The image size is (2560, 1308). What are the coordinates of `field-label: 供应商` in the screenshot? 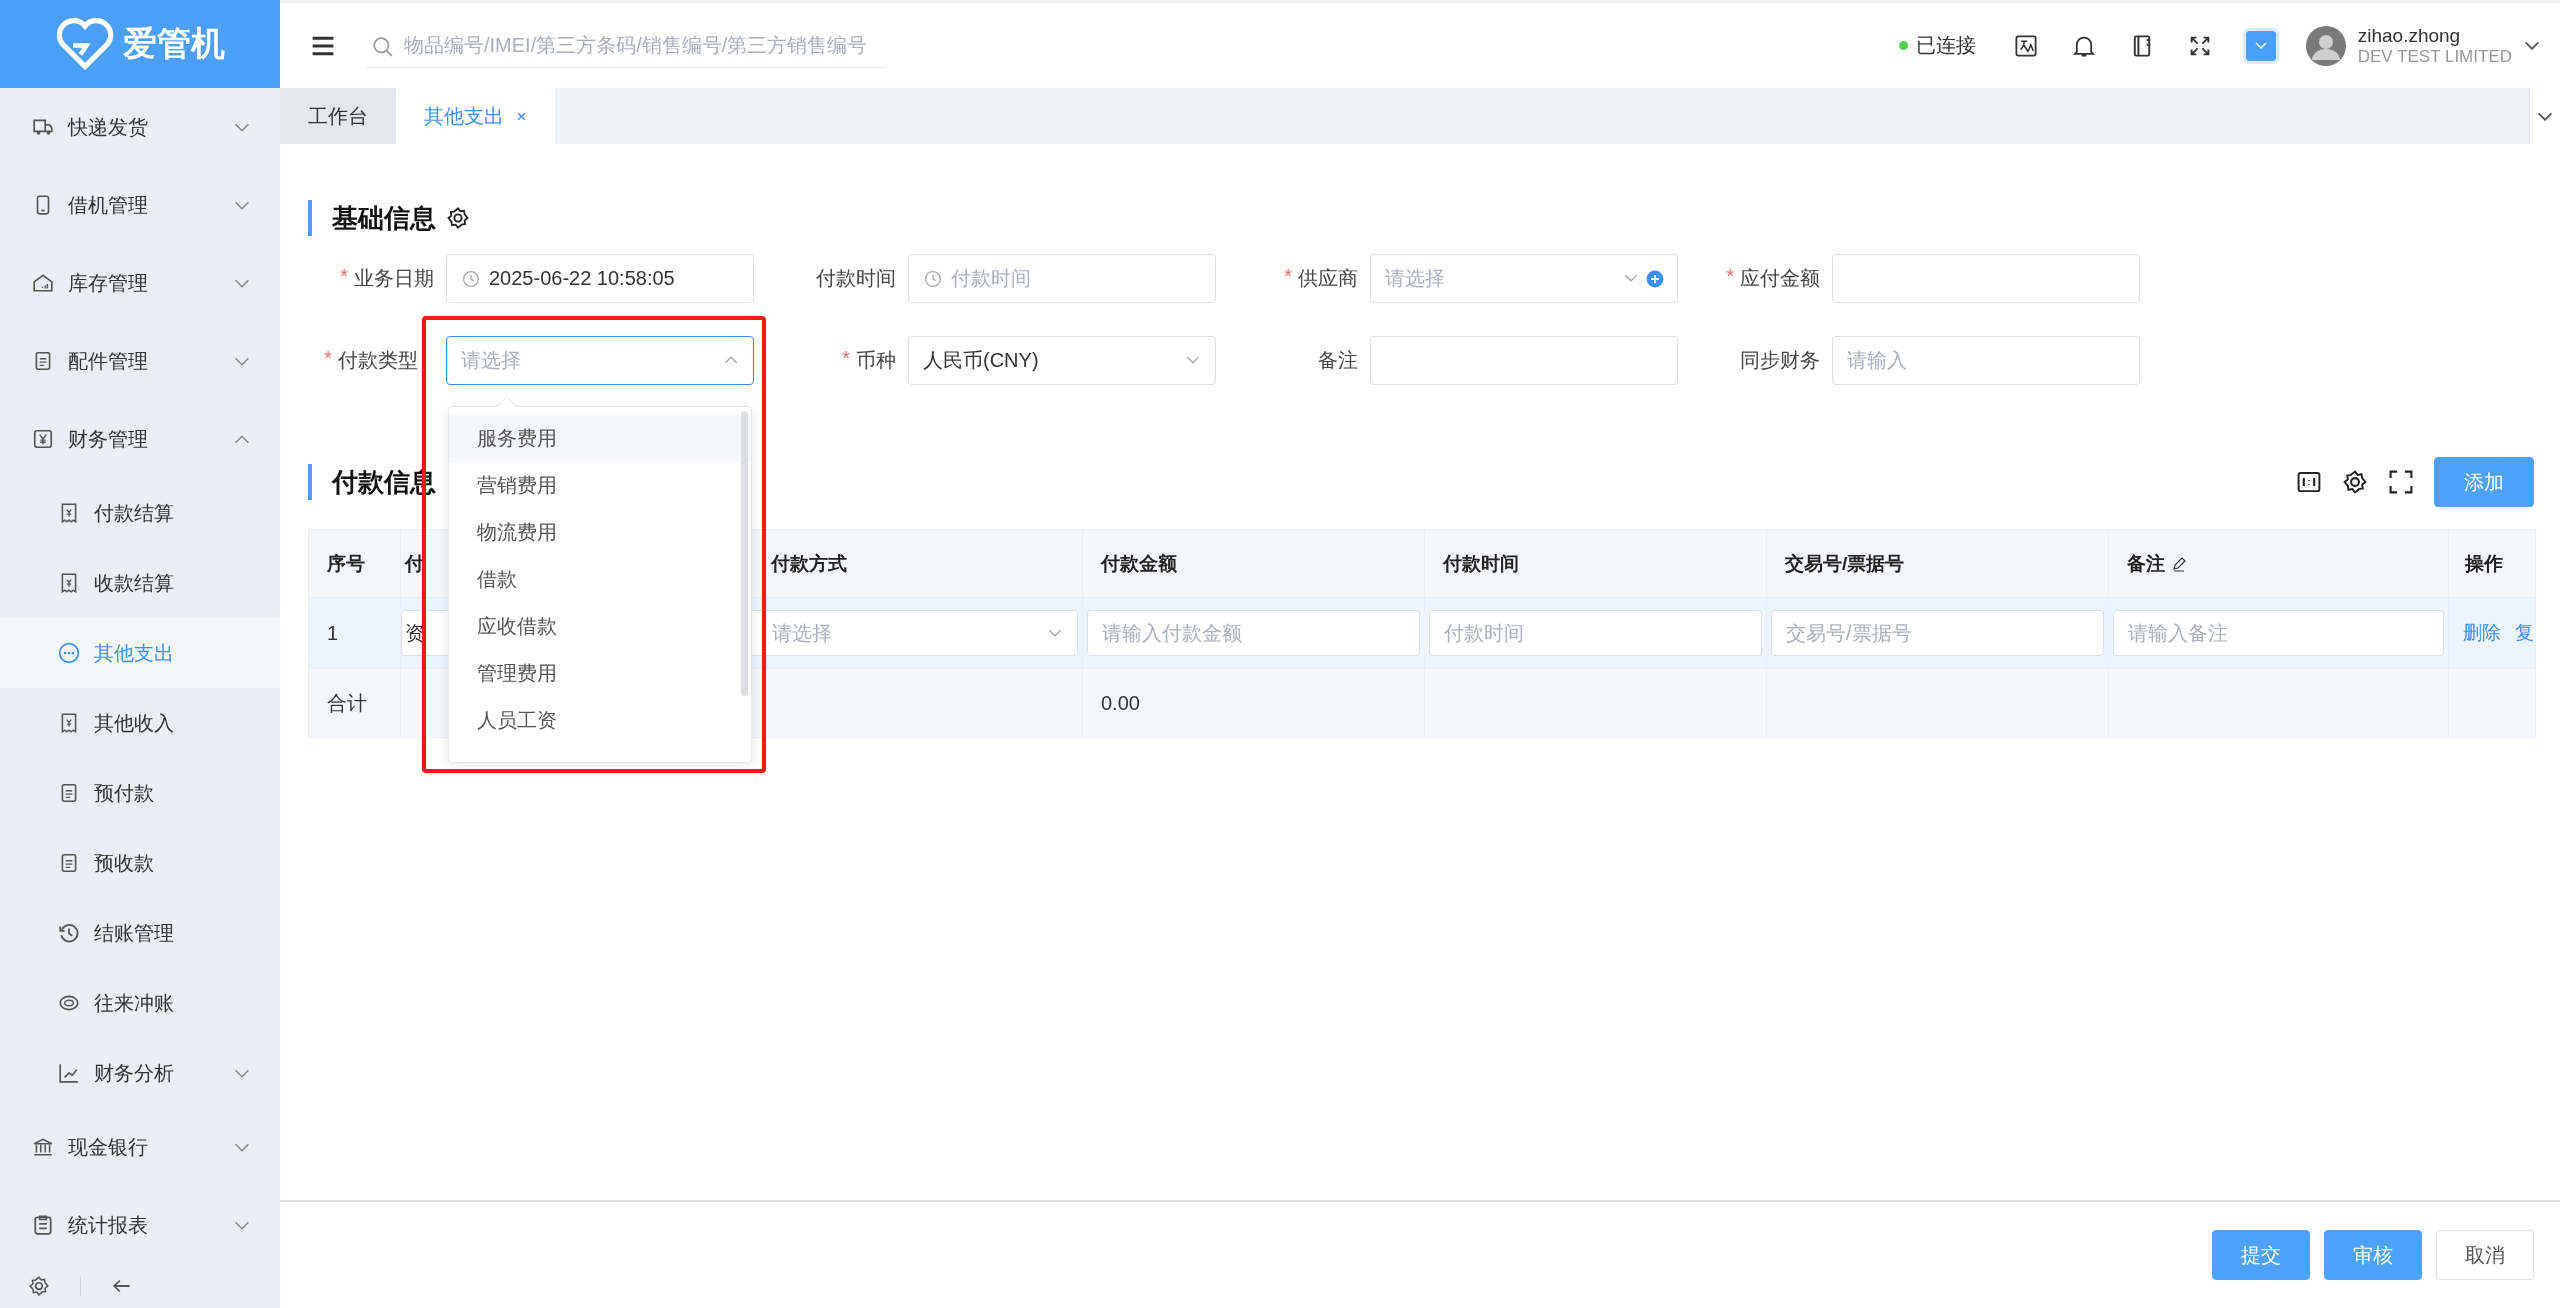 It's located at (1328, 278).